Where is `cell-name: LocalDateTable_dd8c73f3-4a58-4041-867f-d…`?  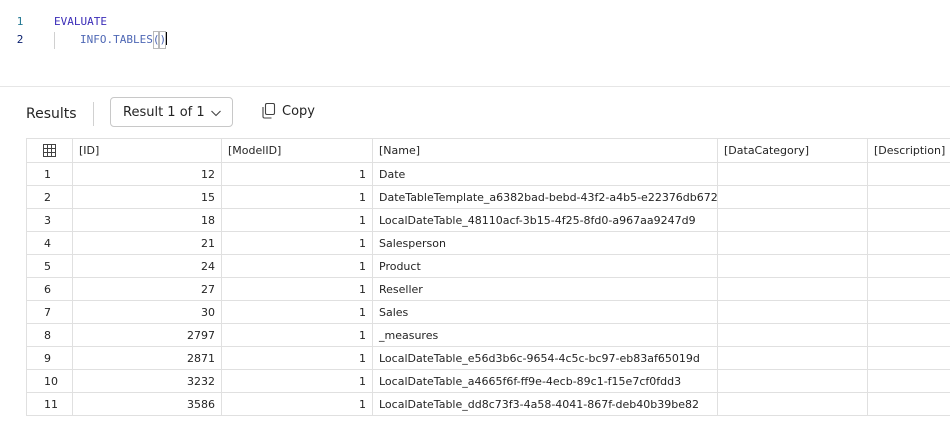
cell-name: LocalDateTable_dd8c73f3-4a58-4041-867f-d… is located at coordinates (545, 404).